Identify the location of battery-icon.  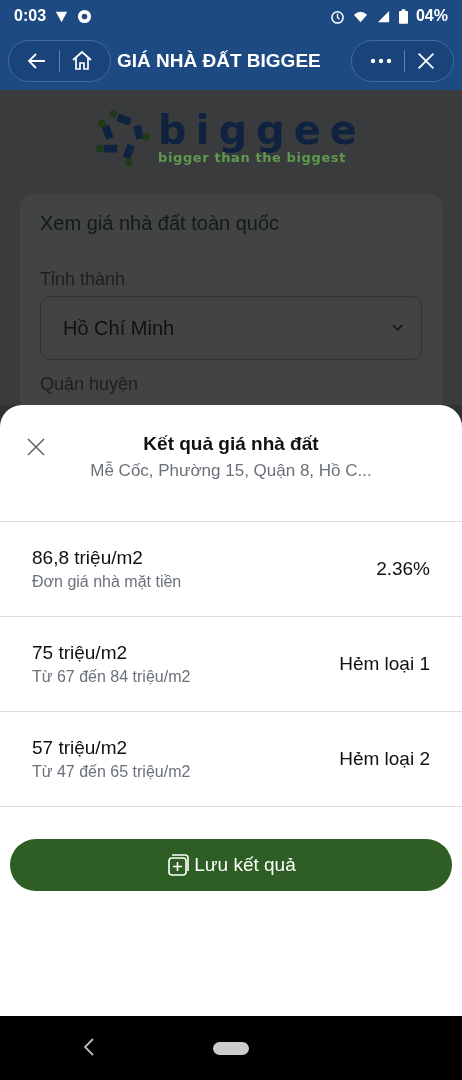
(403, 16).